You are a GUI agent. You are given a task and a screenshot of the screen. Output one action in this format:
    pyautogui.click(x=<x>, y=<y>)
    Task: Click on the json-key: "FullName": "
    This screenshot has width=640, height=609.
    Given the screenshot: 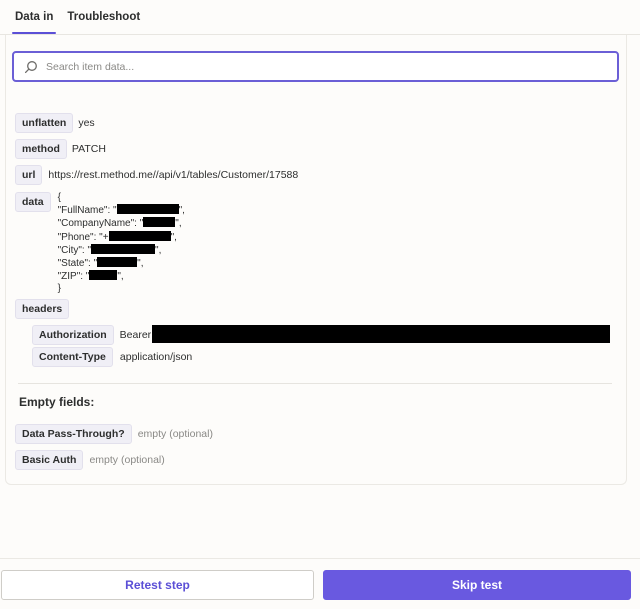 What is the action you would take?
    pyautogui.click(x=87, y=211)
    